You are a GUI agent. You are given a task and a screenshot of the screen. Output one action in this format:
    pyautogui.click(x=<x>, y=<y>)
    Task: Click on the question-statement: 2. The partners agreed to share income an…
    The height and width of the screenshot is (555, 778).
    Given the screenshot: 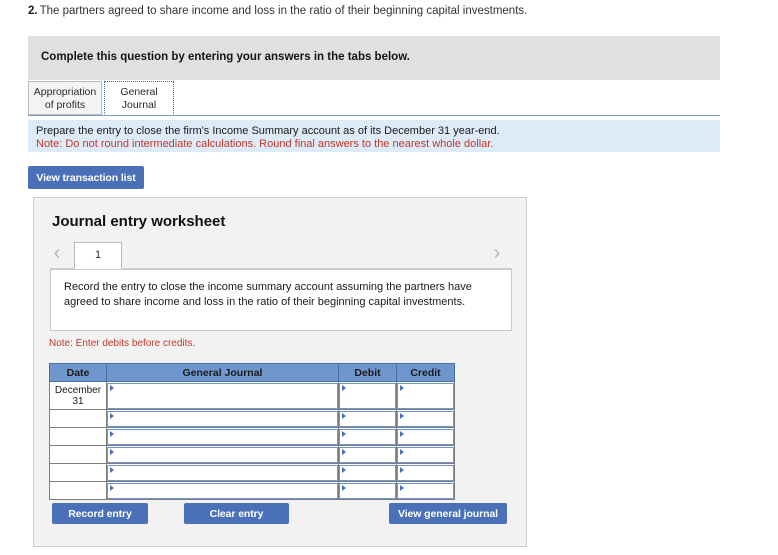 What is the action you would take?
    pyautogui.click(x=378, y=11)
    